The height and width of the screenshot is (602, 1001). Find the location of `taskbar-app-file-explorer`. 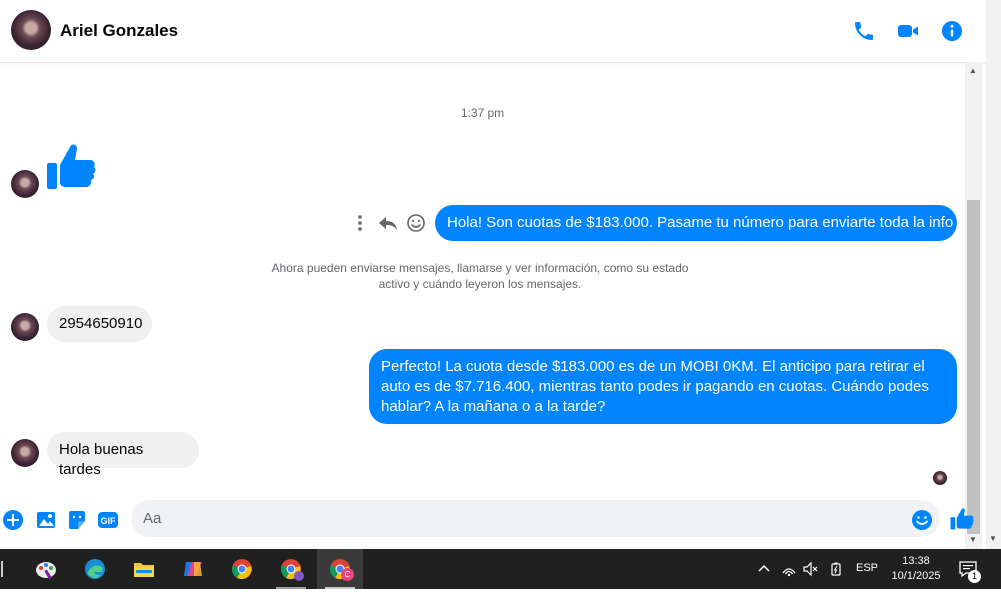

taskbar-app-file-explorer is located at coordinates (144, 569).